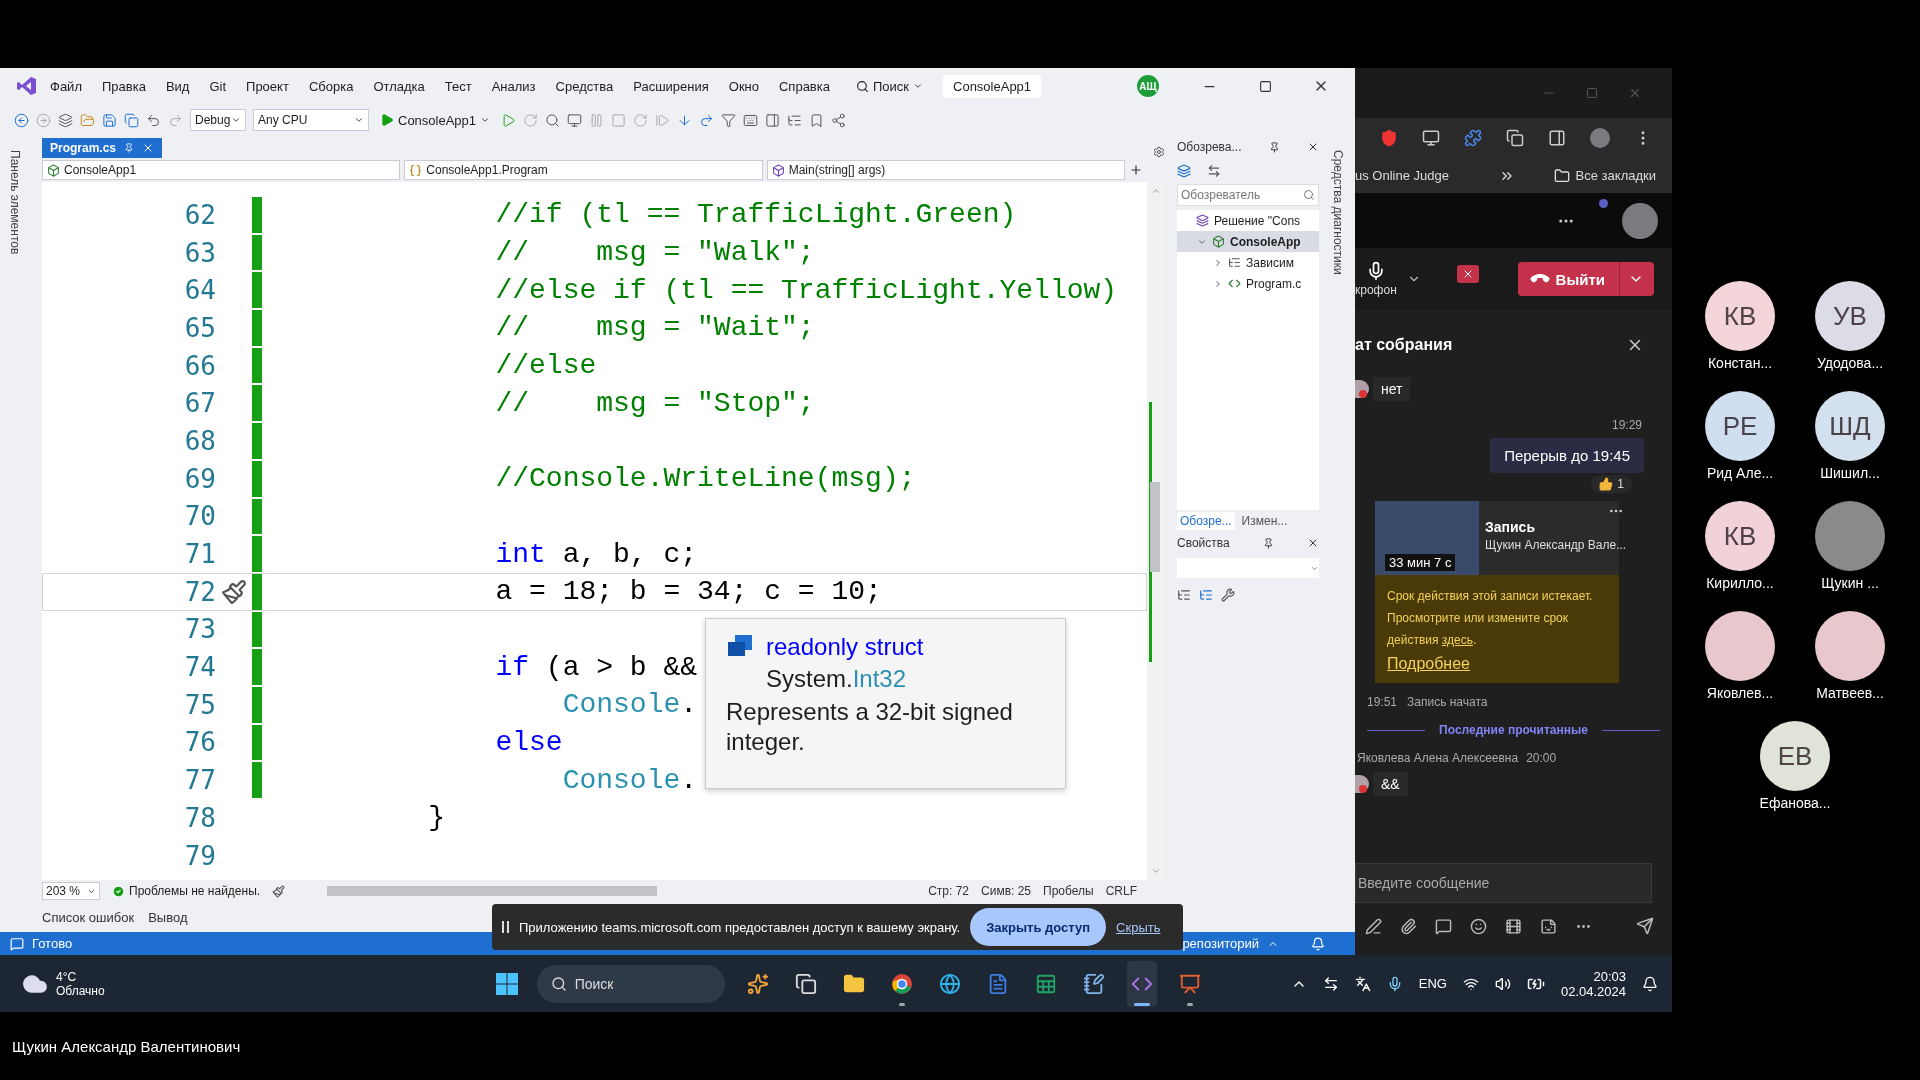 This screenshot has width=1920, height=1080. What do you see at coordinates (1467, 274) in the screenshot?
I see `stop-sharing-button` at bounding box center [1467, 274].